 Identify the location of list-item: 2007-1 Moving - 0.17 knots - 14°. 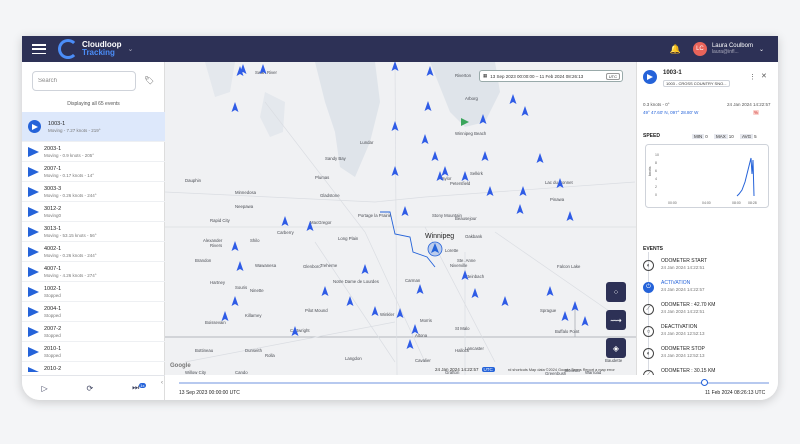
(93, 172).